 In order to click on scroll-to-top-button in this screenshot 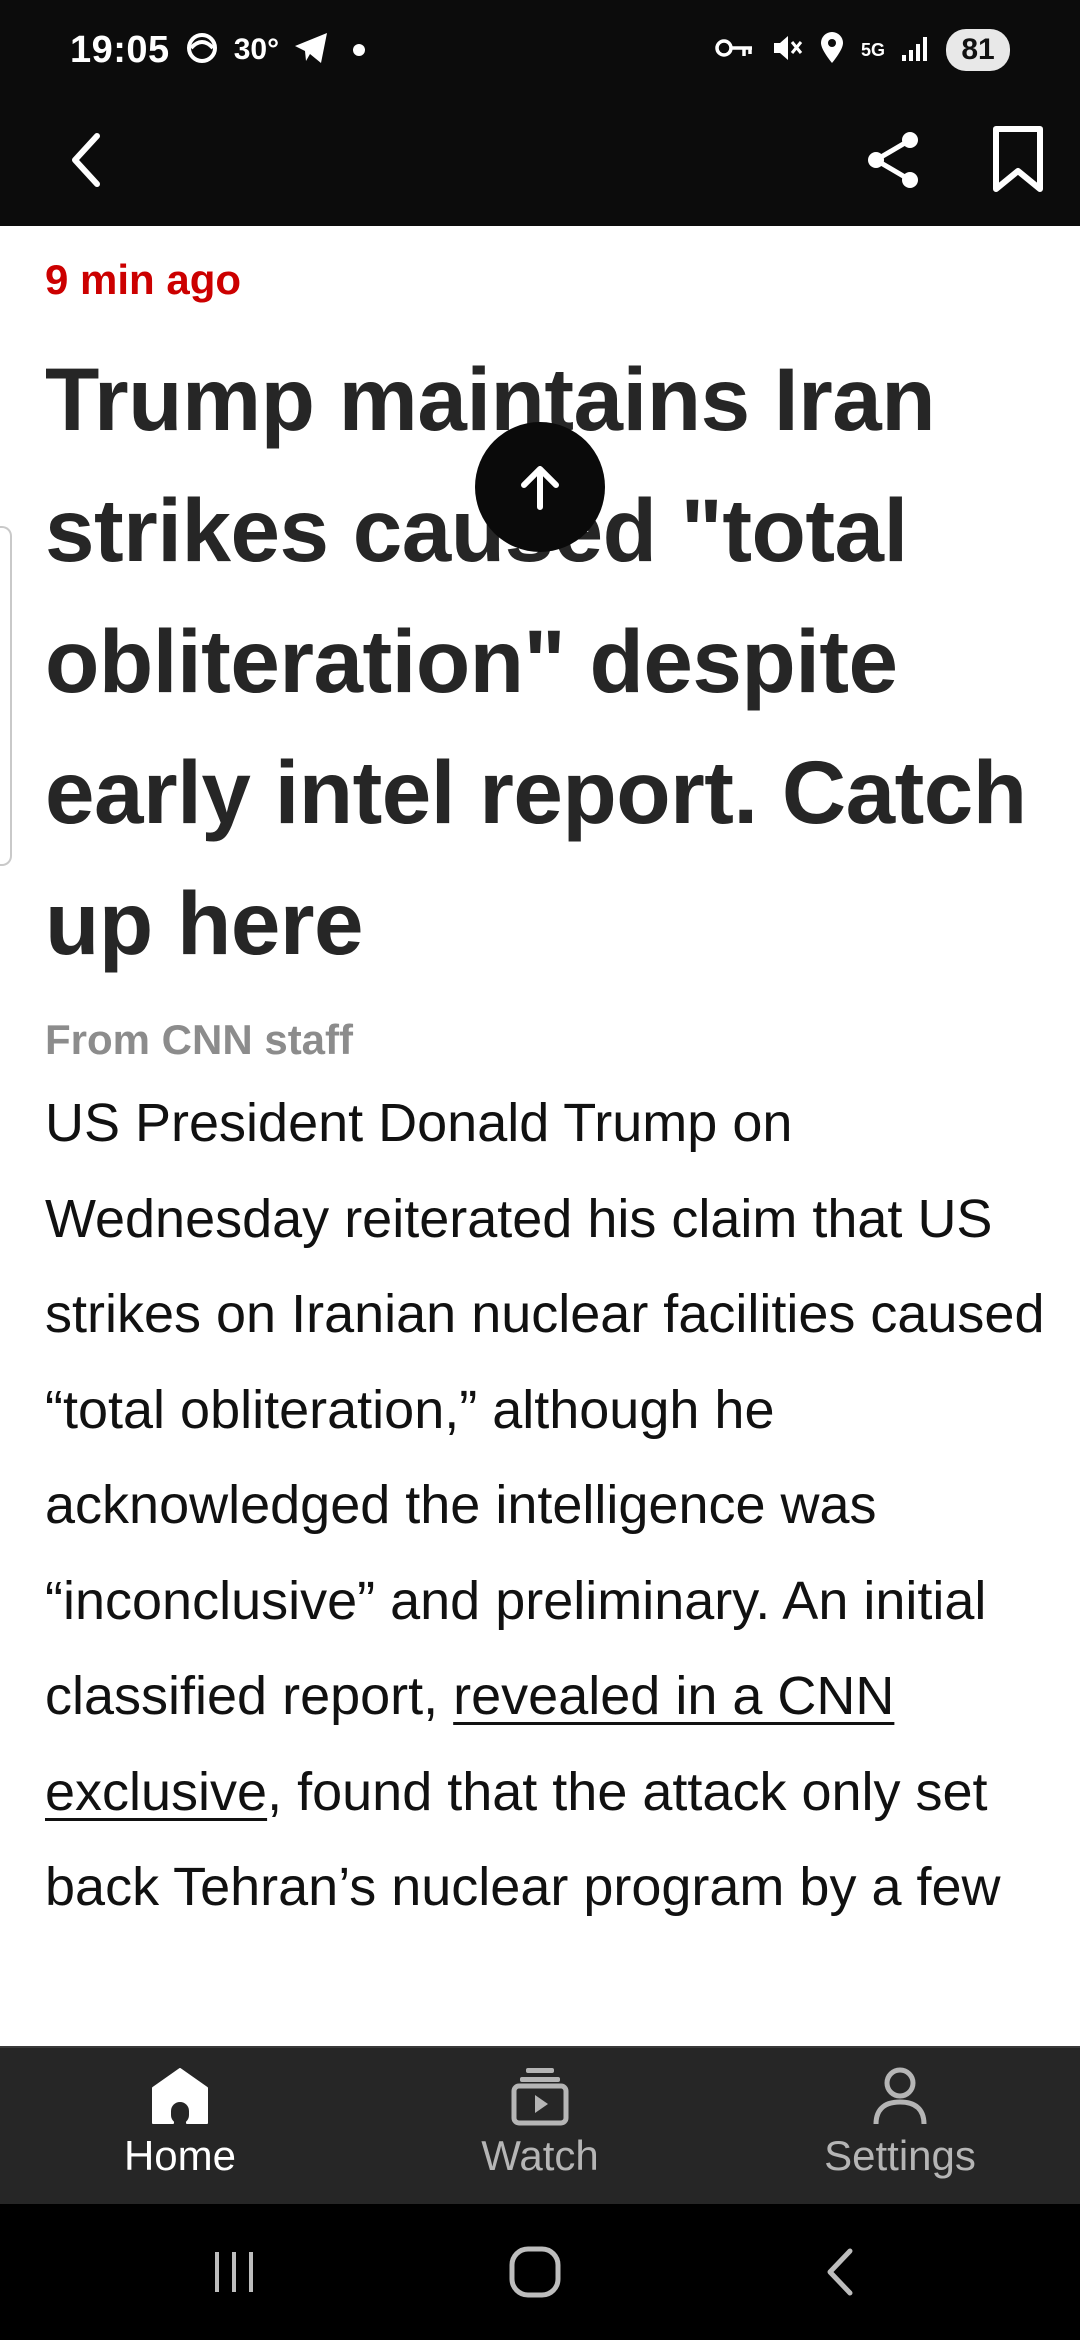, I will do `click(540, 487)`.